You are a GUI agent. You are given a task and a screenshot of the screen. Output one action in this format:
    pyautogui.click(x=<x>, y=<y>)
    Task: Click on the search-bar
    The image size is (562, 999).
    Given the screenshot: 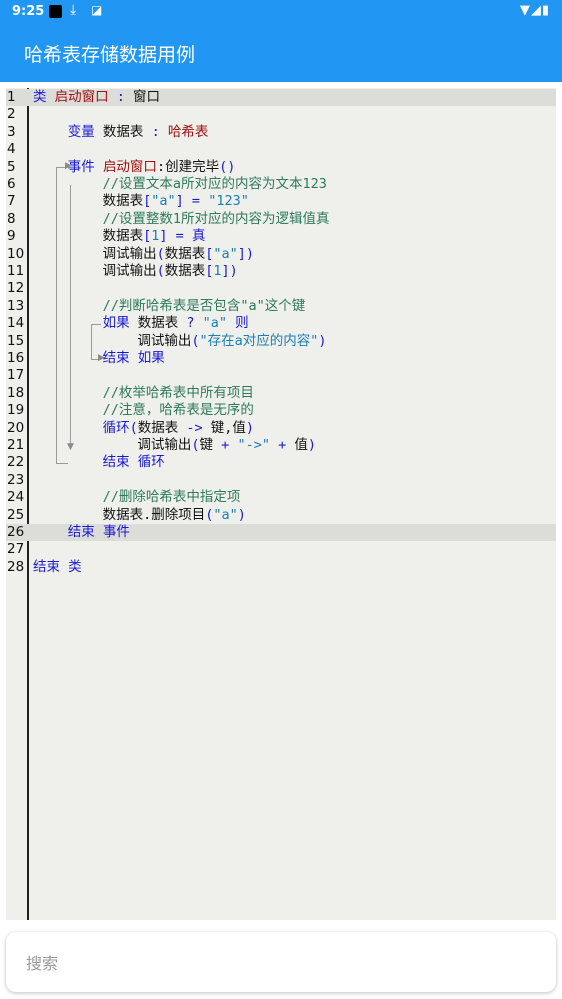 What is the action you would take?
    pyautogui.click(x=281, y=962)
    